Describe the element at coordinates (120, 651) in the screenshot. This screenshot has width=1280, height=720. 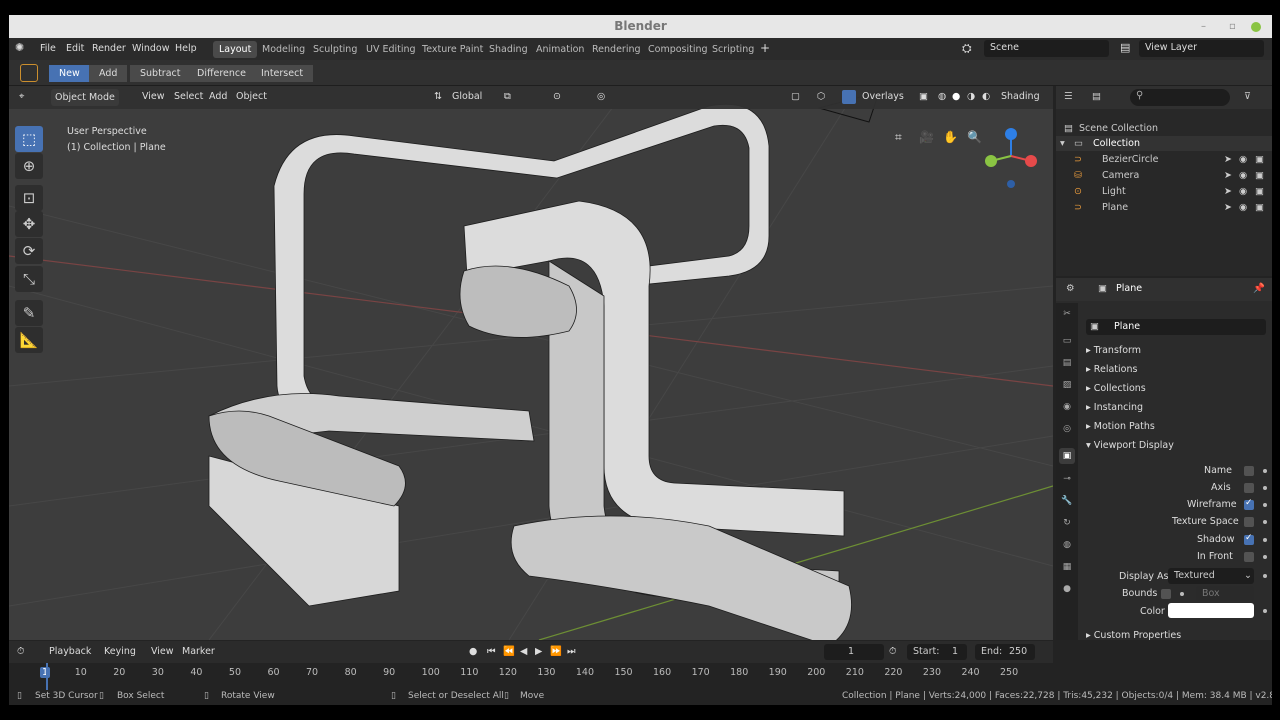
I see `menu-keying: Keying` at that location.